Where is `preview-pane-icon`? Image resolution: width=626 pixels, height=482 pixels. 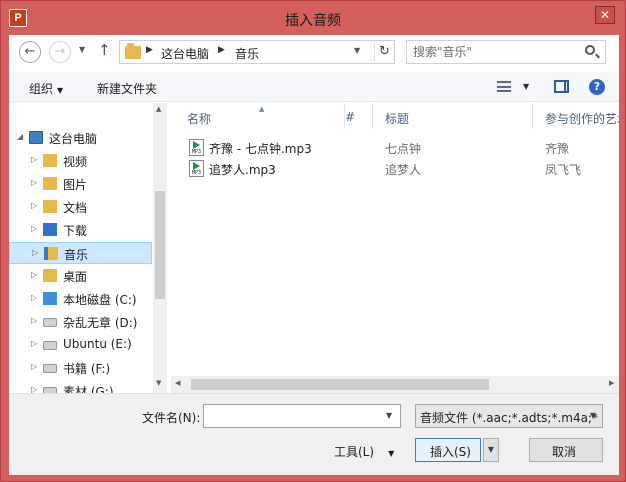
preview-pane-icon is located at coordinates (561, 86).